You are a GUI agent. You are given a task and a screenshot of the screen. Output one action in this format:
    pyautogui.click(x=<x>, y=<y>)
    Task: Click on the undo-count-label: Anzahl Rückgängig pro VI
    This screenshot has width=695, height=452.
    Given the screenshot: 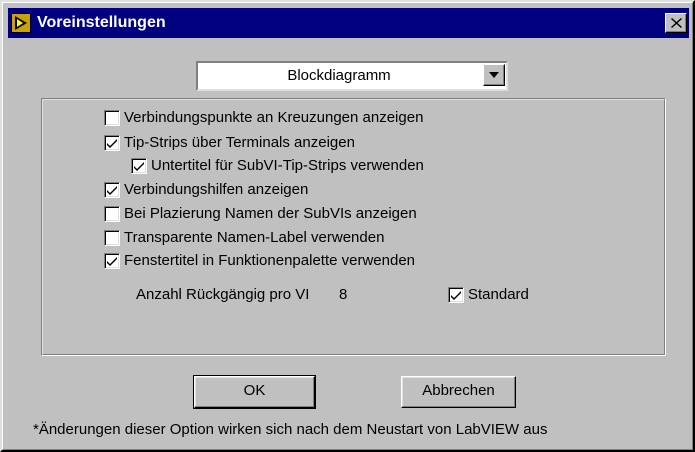 What is the action you would take?
    pyautogui.click(x=223, y=294)
    